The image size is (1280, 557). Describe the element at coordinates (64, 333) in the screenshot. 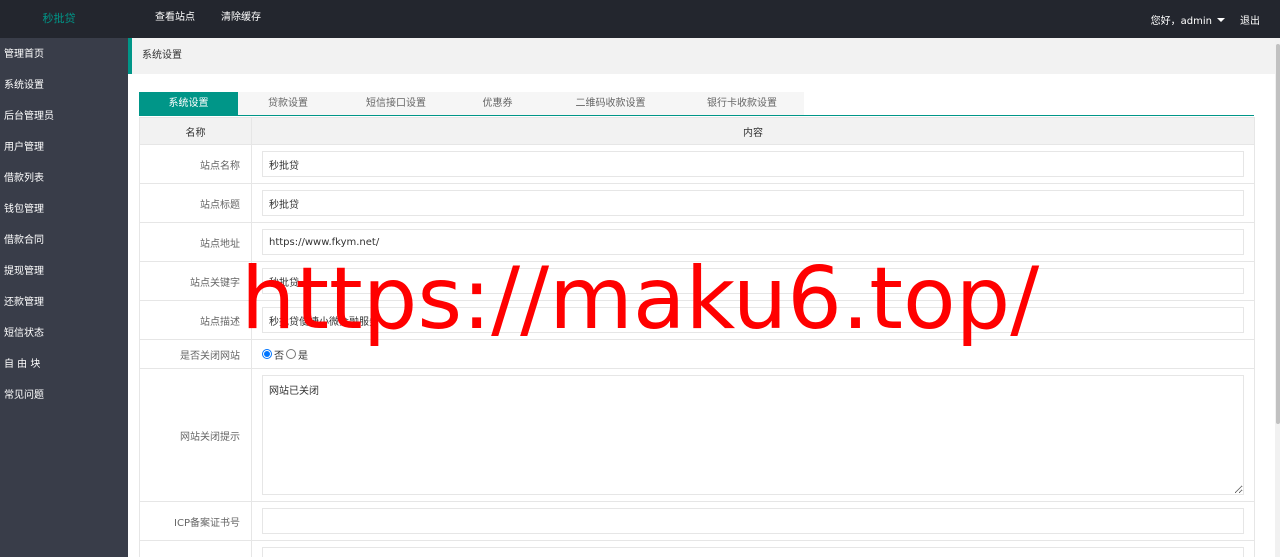

I see `sidebar-item-sms-status: 短信状态` at that location.